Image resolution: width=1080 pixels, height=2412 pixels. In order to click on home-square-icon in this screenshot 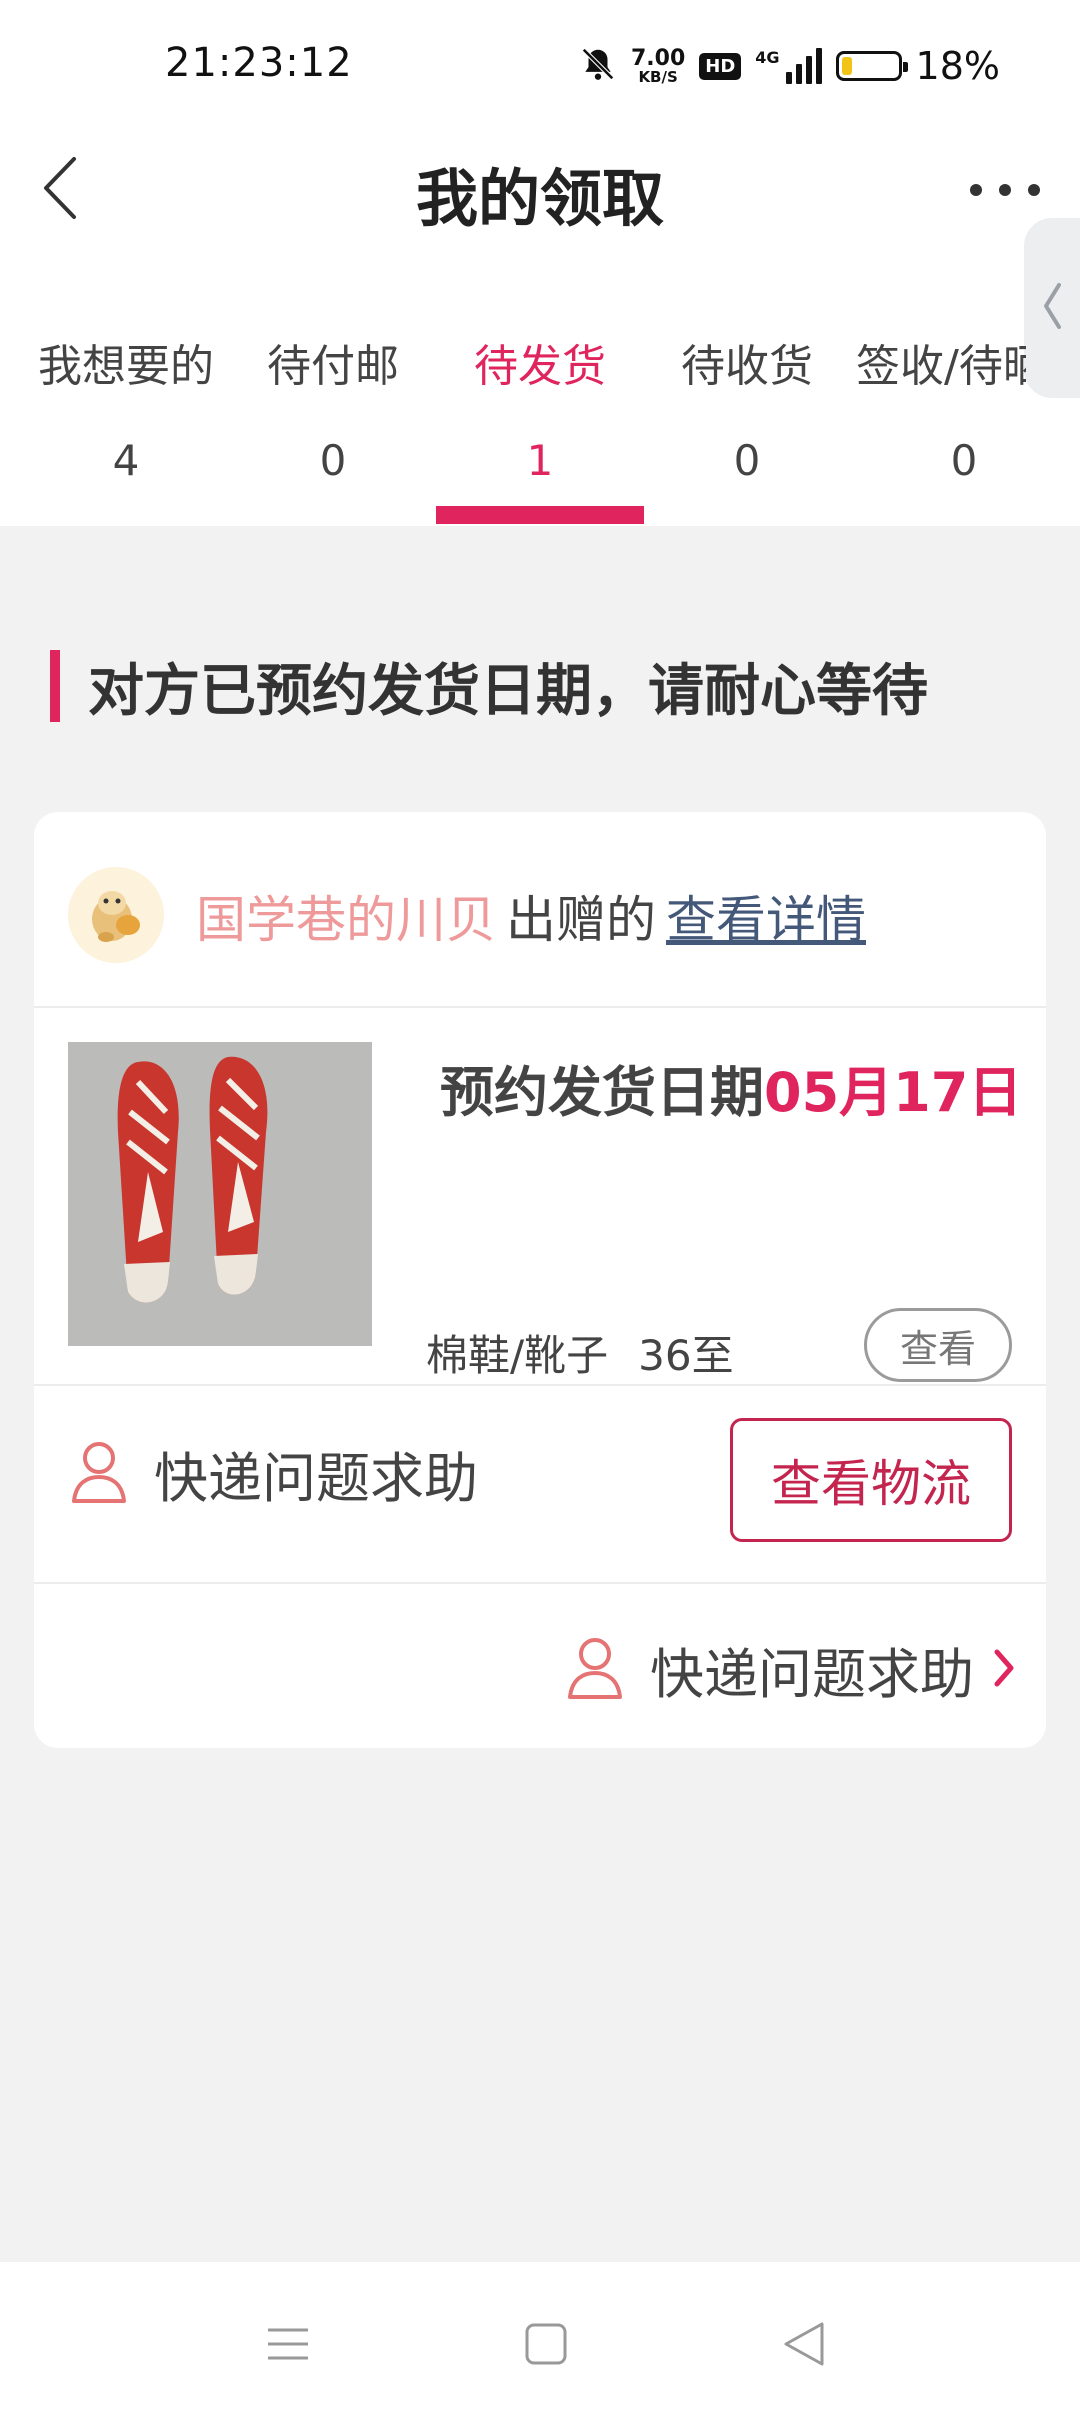, I will do `click(546, 2346)`.